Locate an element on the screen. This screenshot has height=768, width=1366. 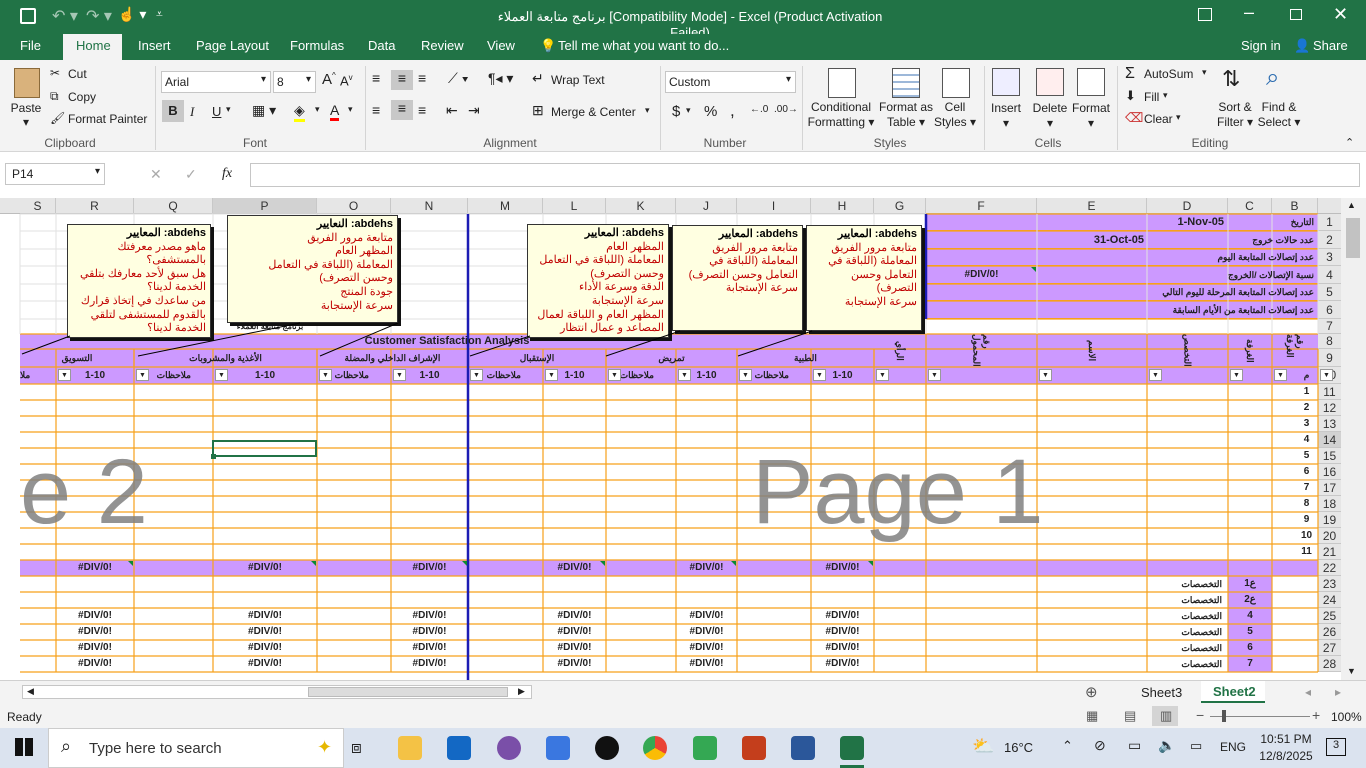
merge-center-button: Merge & Center is located at coordinates (593, 112).